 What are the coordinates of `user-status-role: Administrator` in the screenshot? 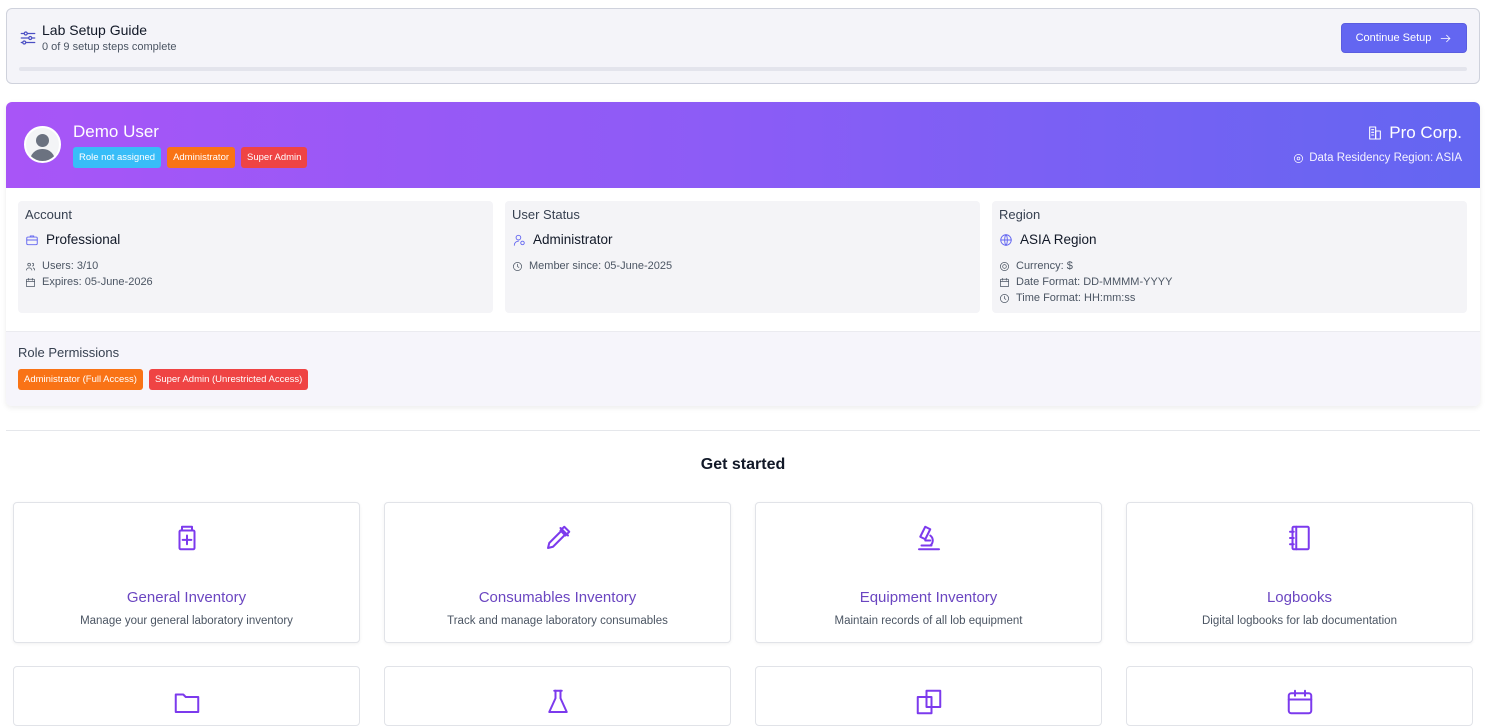 It's located at (562, 239).